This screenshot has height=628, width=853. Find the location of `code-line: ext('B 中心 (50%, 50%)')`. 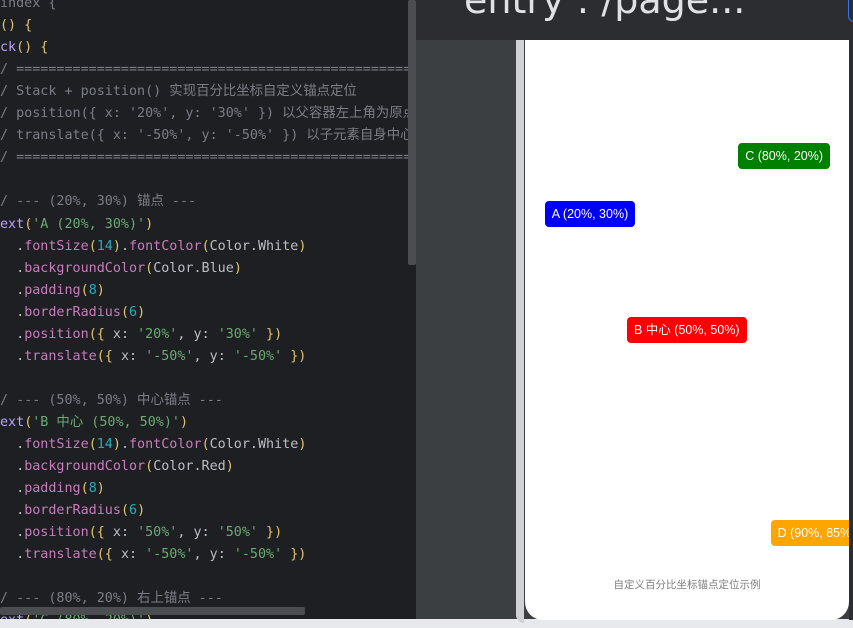

code-line: ext('B 中心 (50%, 50%)') is located at coordinates (94, 423).